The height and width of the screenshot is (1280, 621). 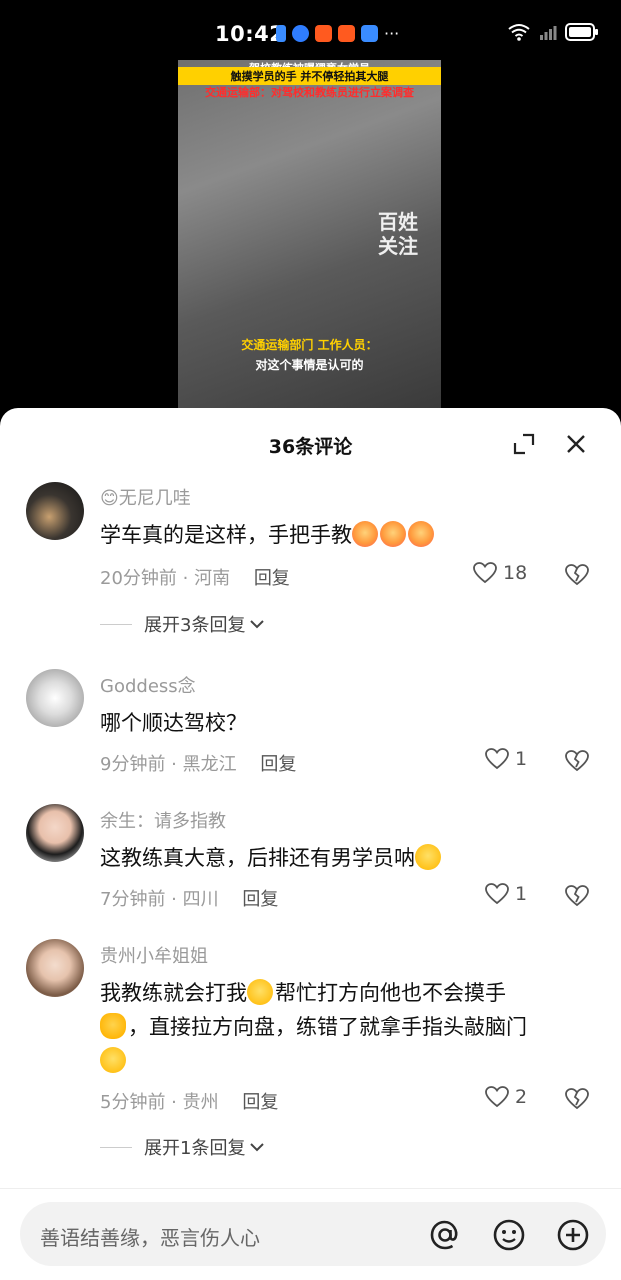 I want to click on like-count: 18, so click(x=515, y=573).